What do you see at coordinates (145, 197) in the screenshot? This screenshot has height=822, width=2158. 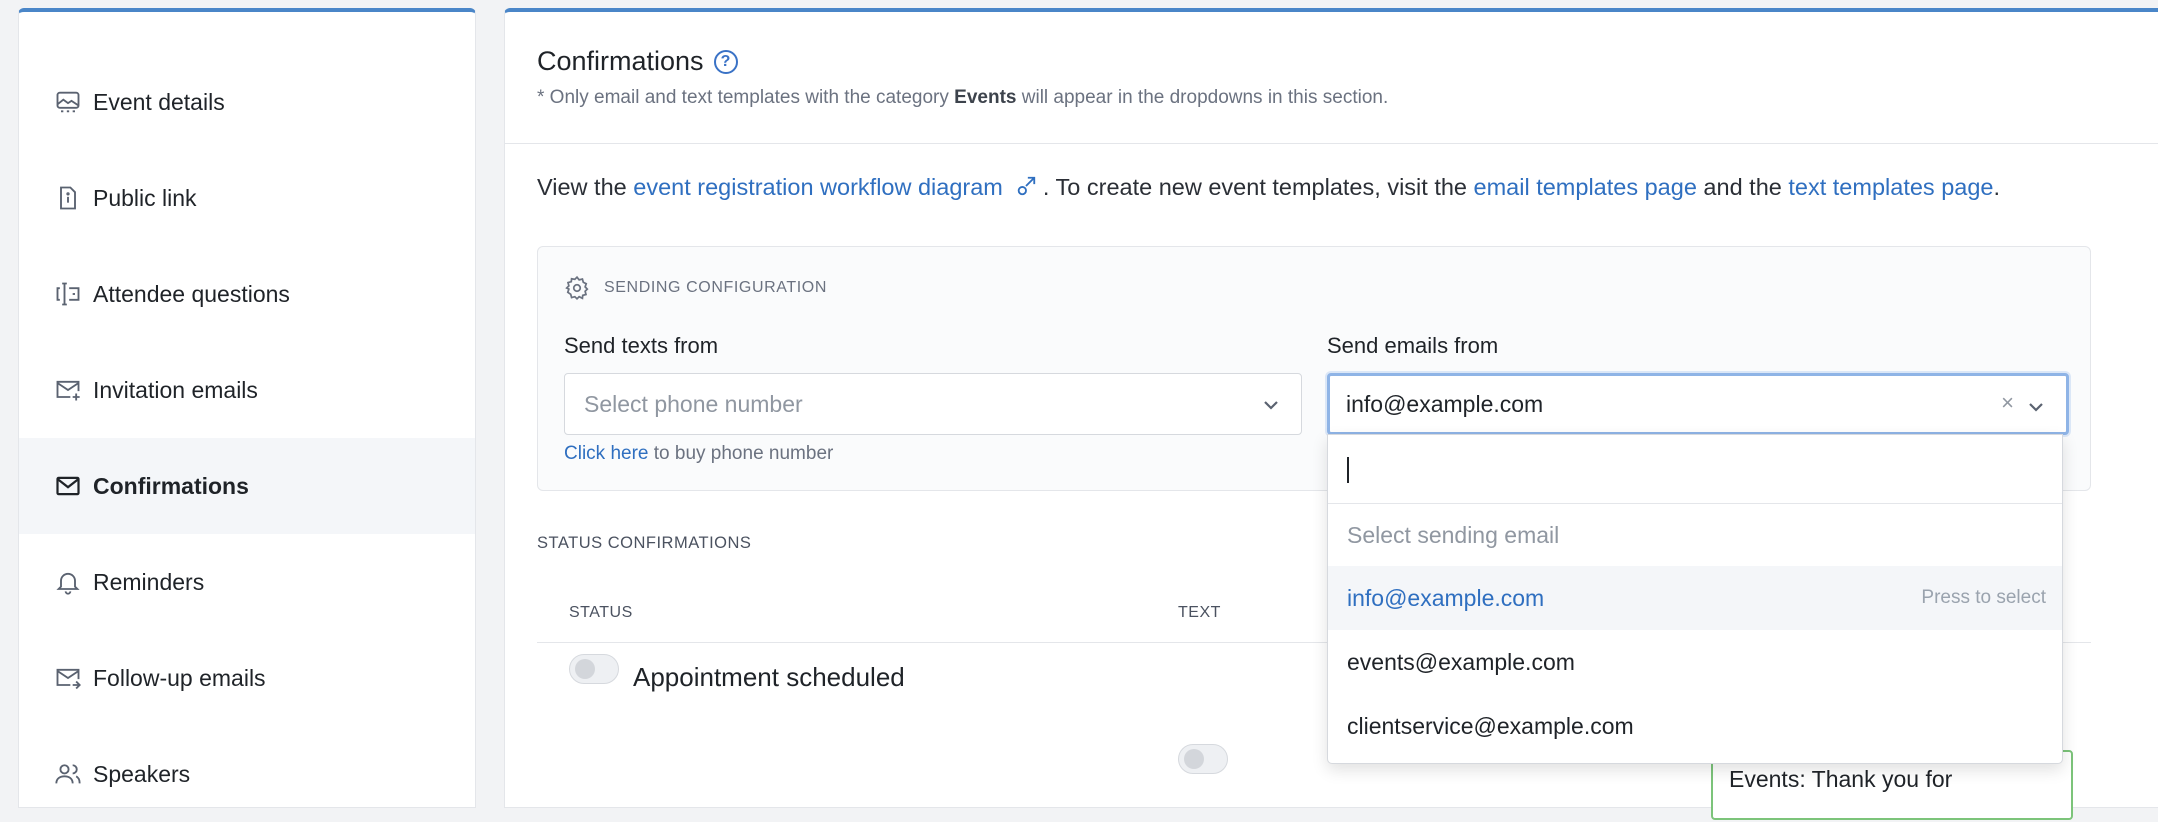 I see `sidebar-item-label: Public link` at bounding box center [145, 197].